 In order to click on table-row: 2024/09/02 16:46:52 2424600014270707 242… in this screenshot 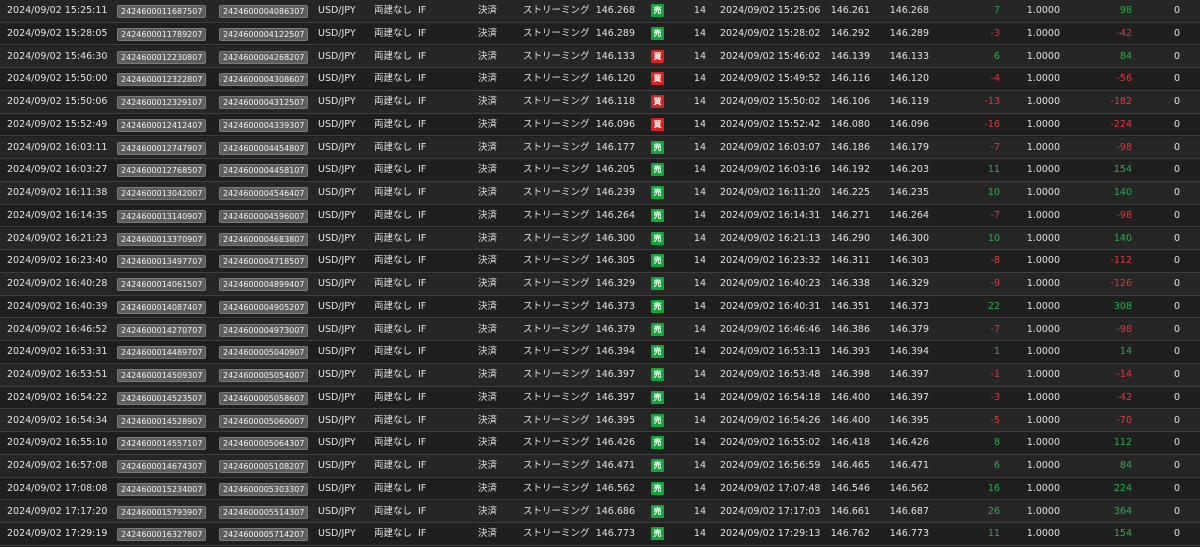, I will do `click(600, 330)`.